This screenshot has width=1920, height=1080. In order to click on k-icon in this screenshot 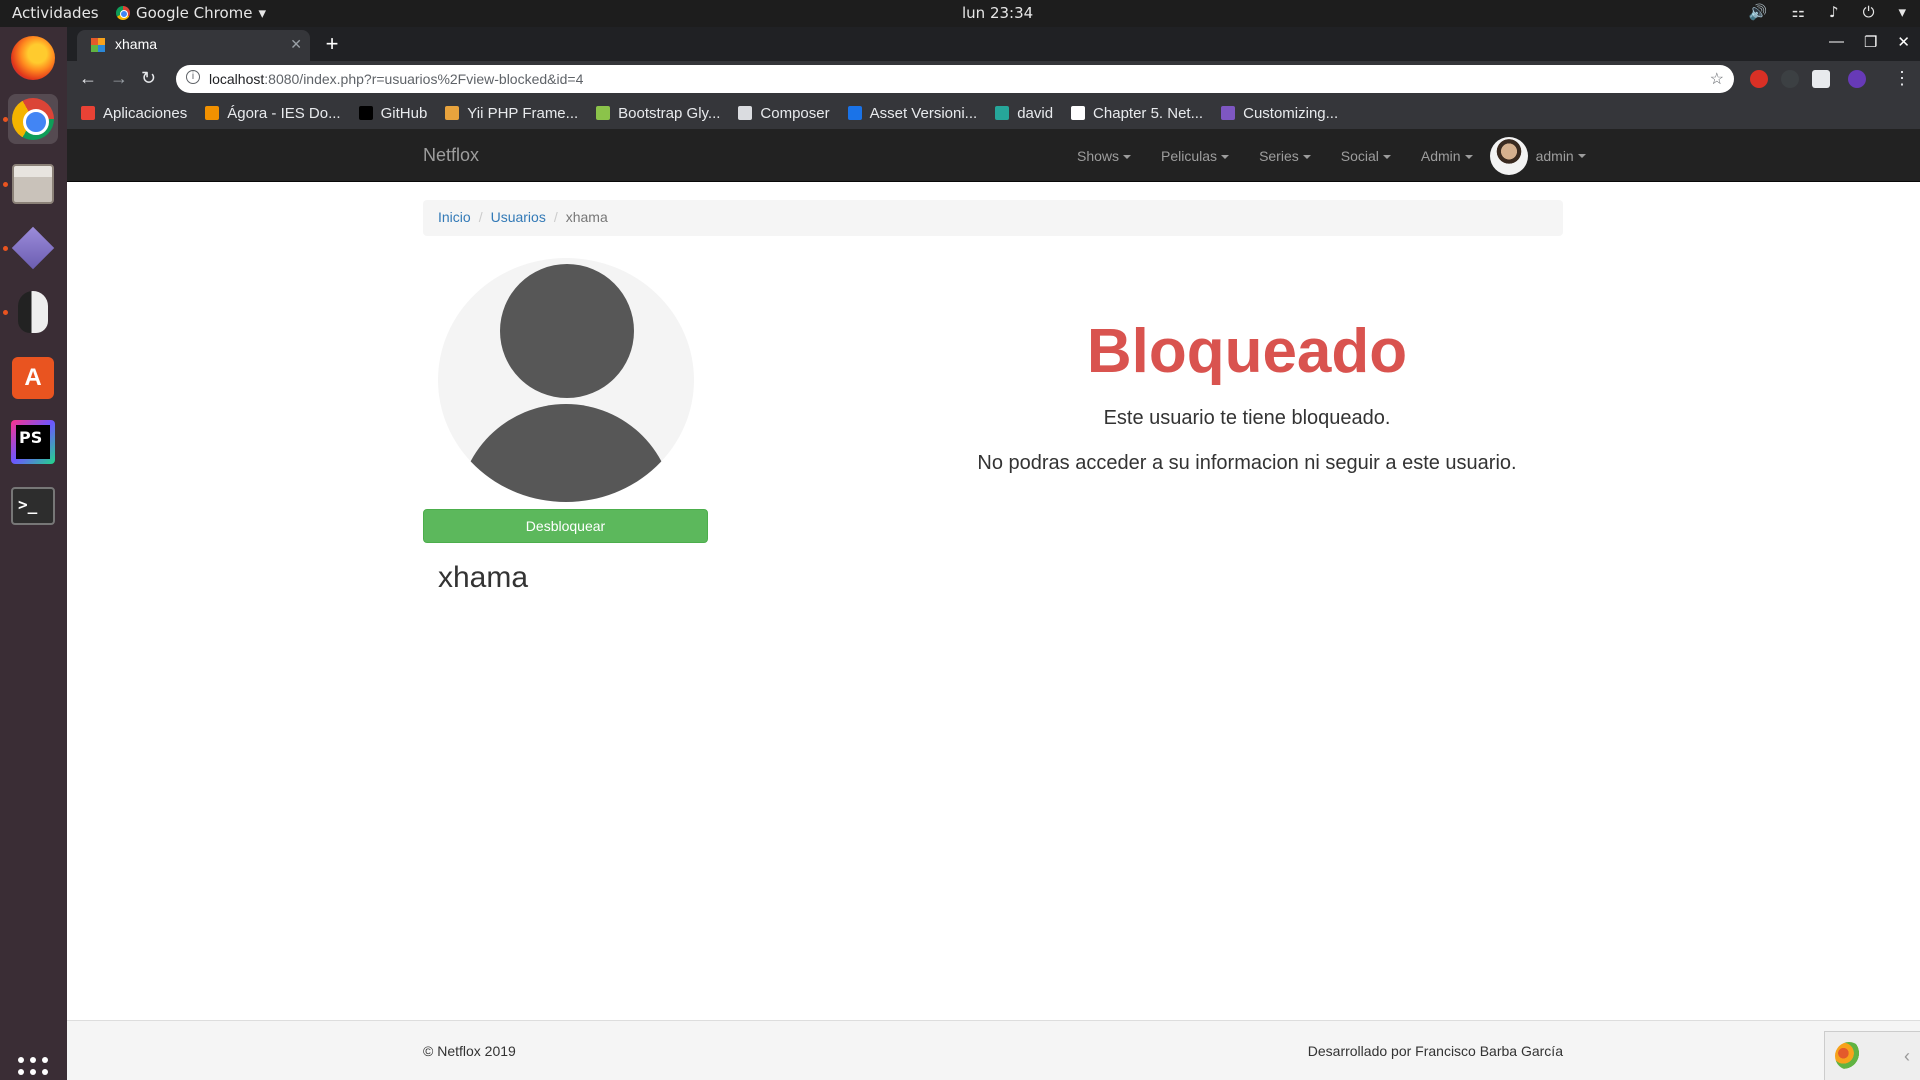, I will do `click(1228, 113)`.